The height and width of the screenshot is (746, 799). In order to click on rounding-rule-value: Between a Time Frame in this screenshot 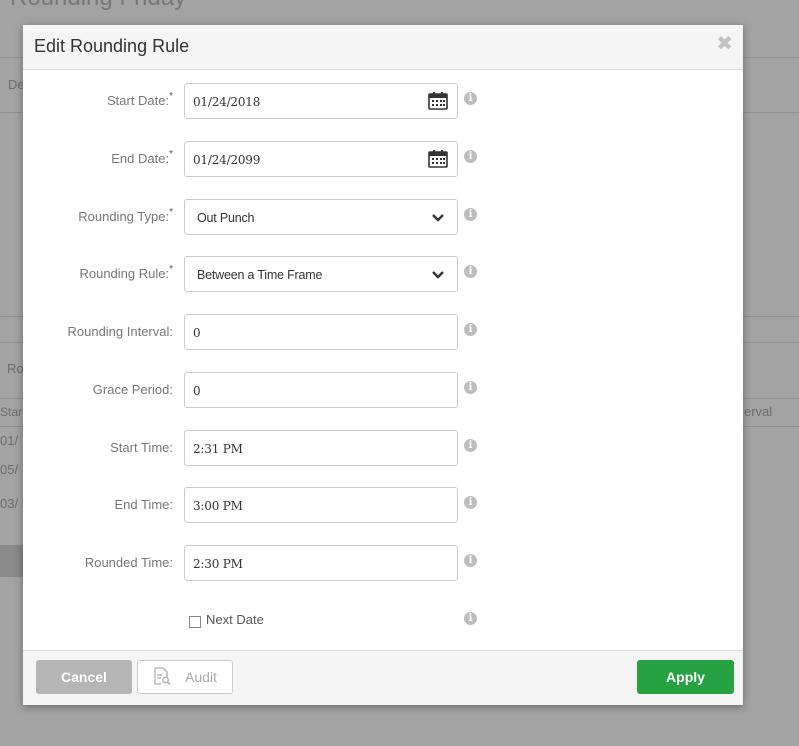, I will do `click(260, 275)`.